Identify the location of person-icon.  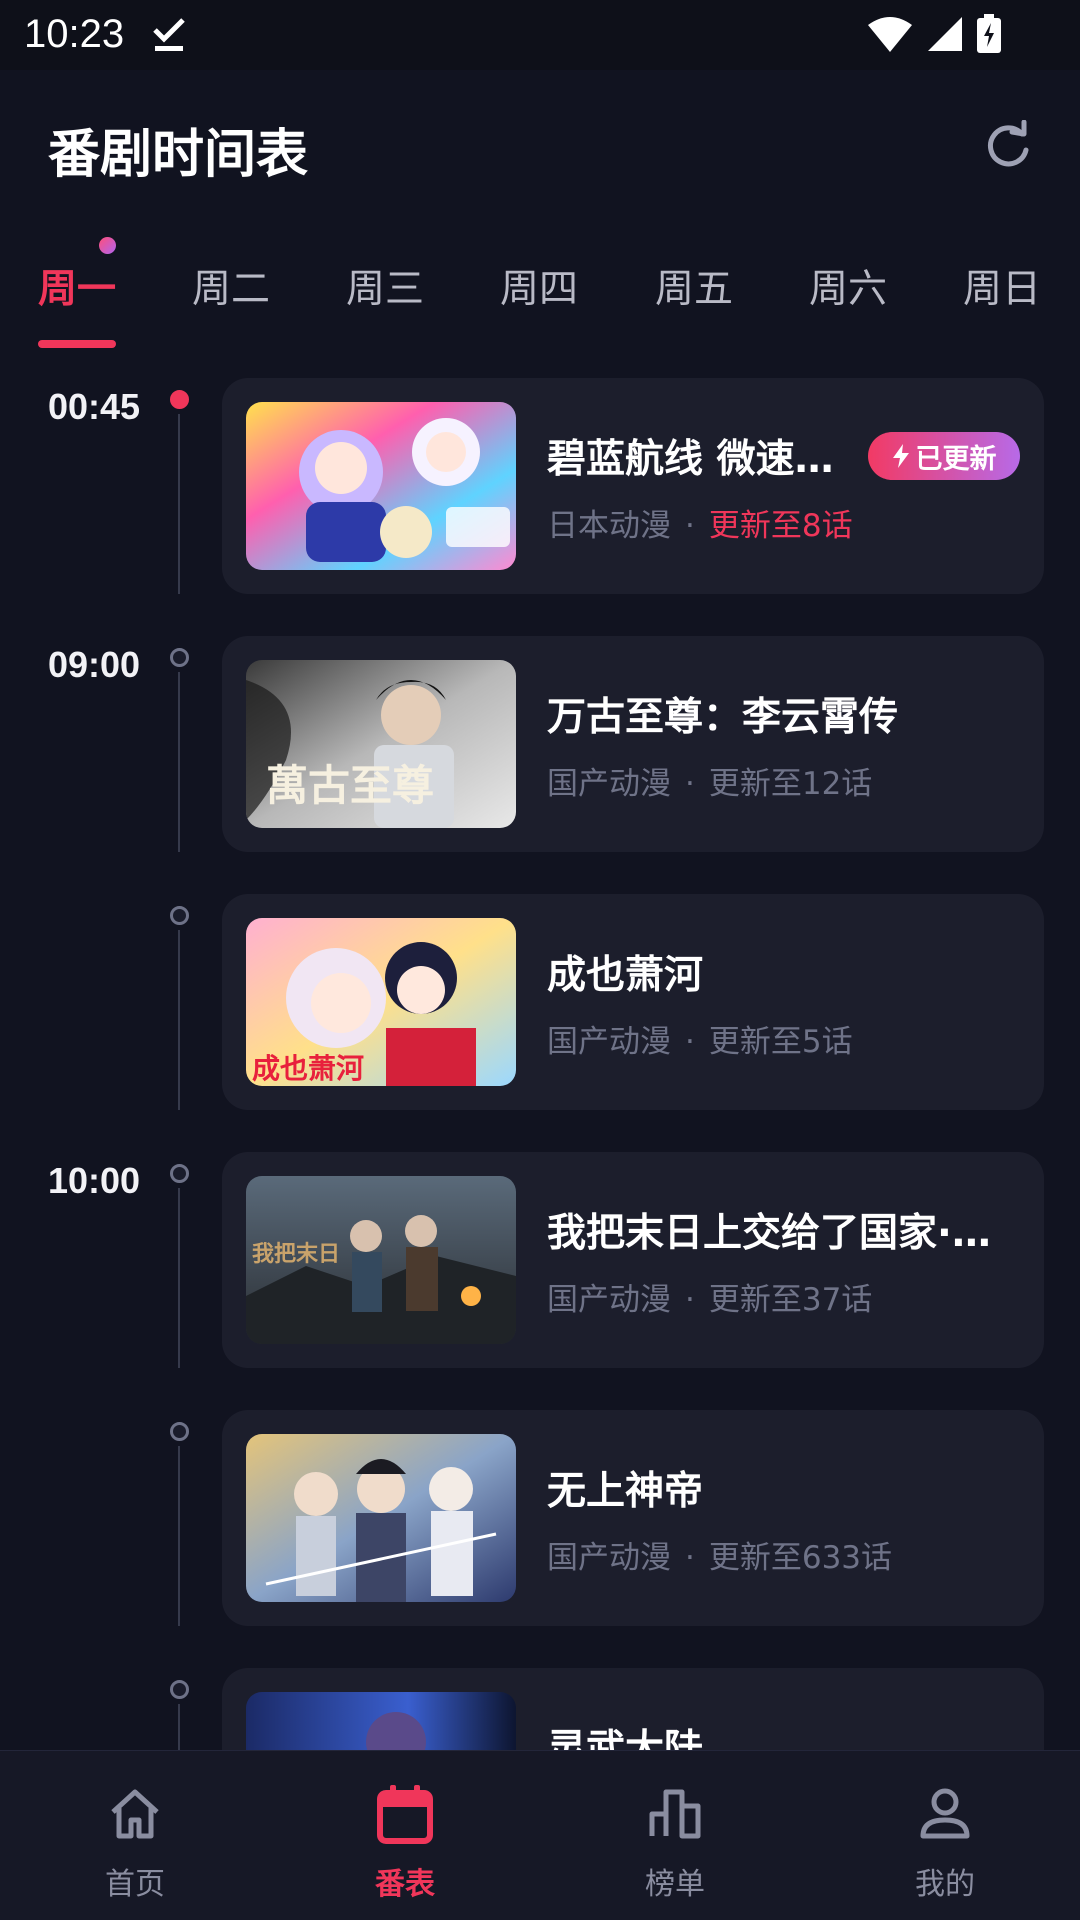
(945, 1814).